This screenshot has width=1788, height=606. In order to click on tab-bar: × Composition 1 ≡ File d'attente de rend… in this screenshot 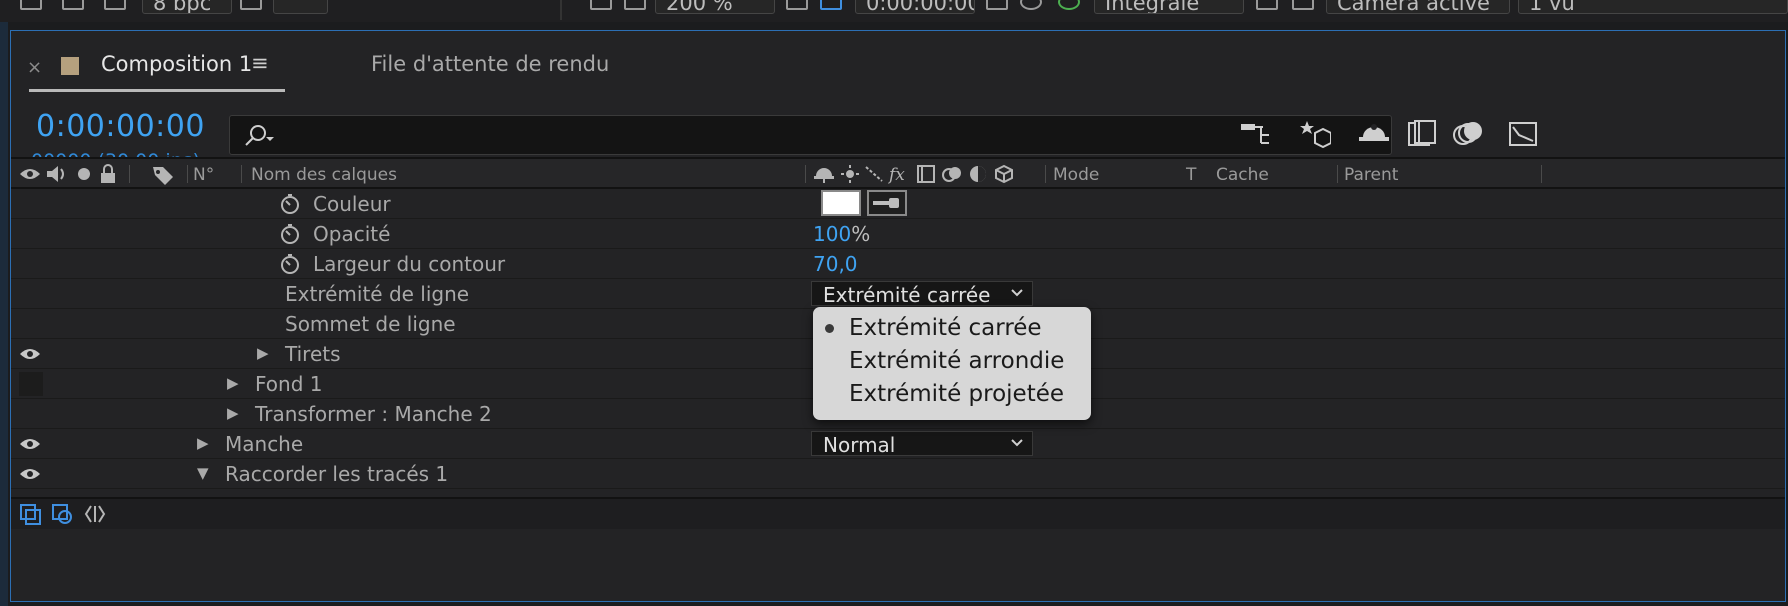, I will do `click(898, 63)`.